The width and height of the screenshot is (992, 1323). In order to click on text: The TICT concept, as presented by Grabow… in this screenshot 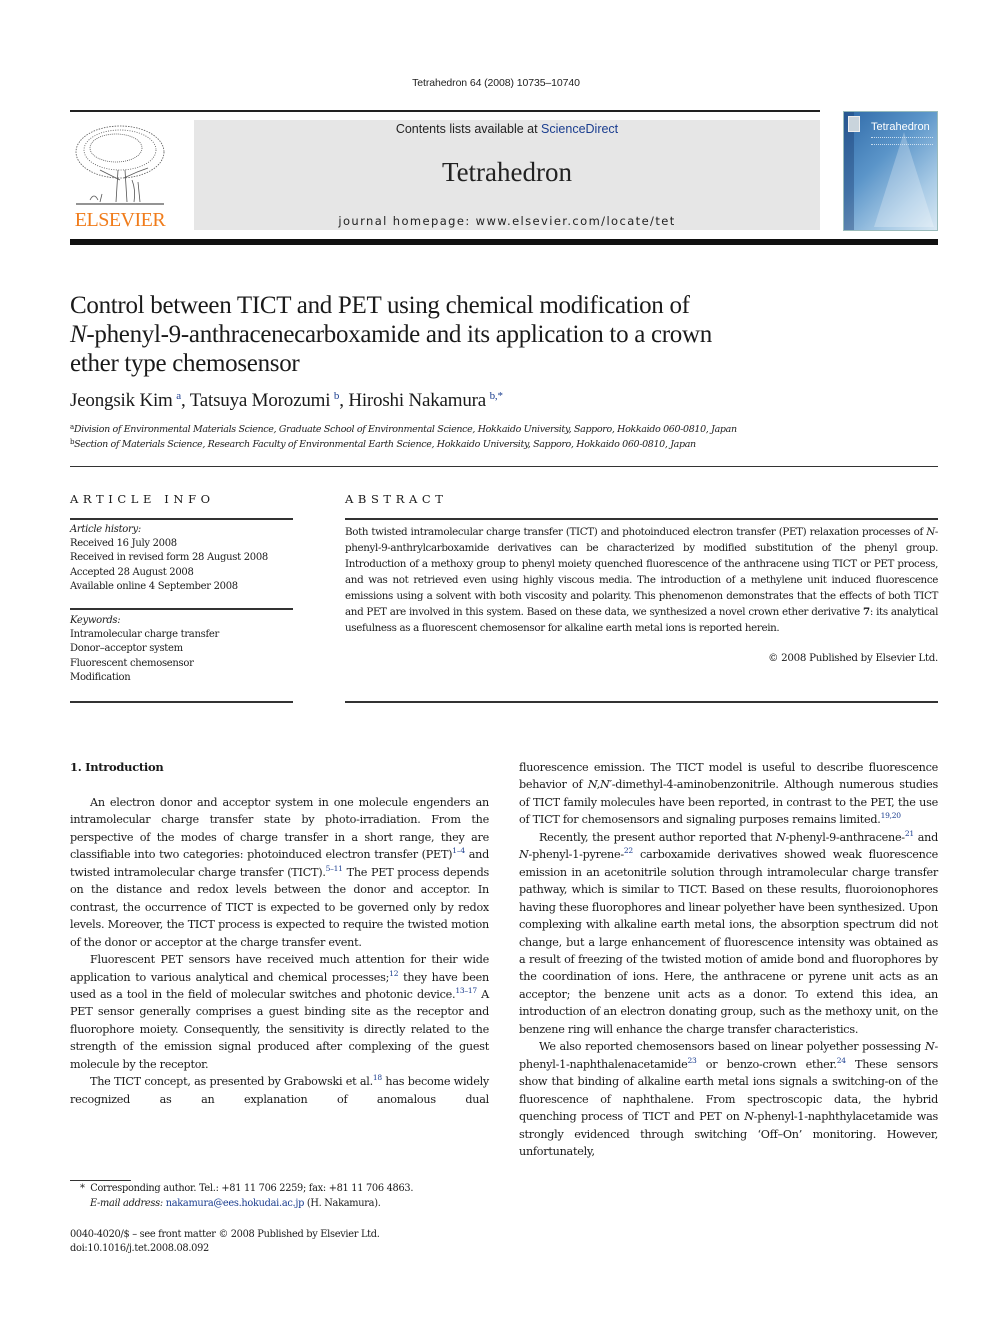, I will do `click(231, 1082)`.